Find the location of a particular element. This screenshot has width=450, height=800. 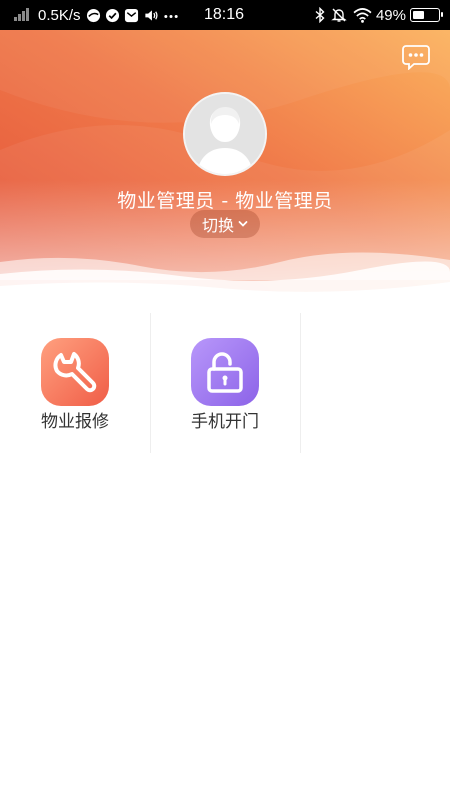

repair-service-item: 物业报修 is located at coordinates (75, 383).